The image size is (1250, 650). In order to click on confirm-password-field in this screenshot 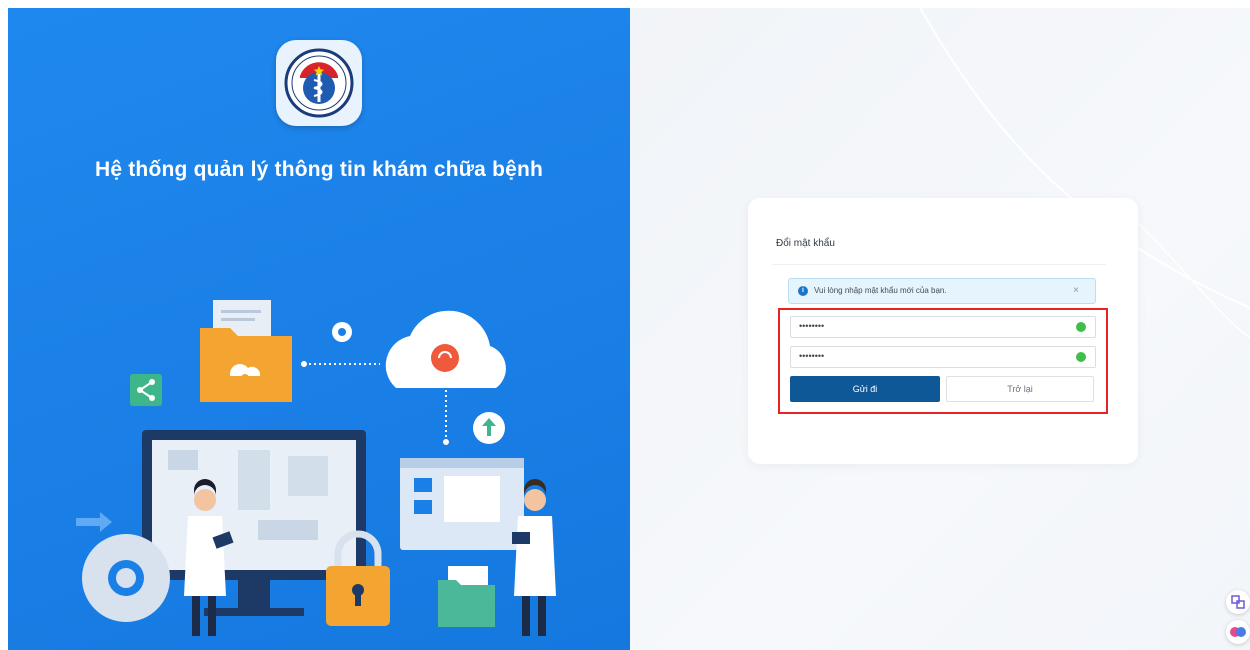, I will do `click(943, 357)`.